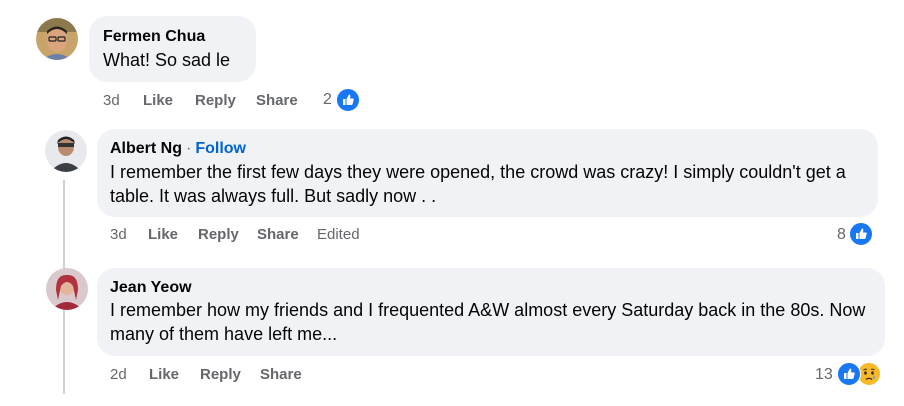 The image size is (904, 406). What do you see at coordinates (338, 234) in the screenshot?
I see `edited-label: Edited` at bounding box center [338, 234].